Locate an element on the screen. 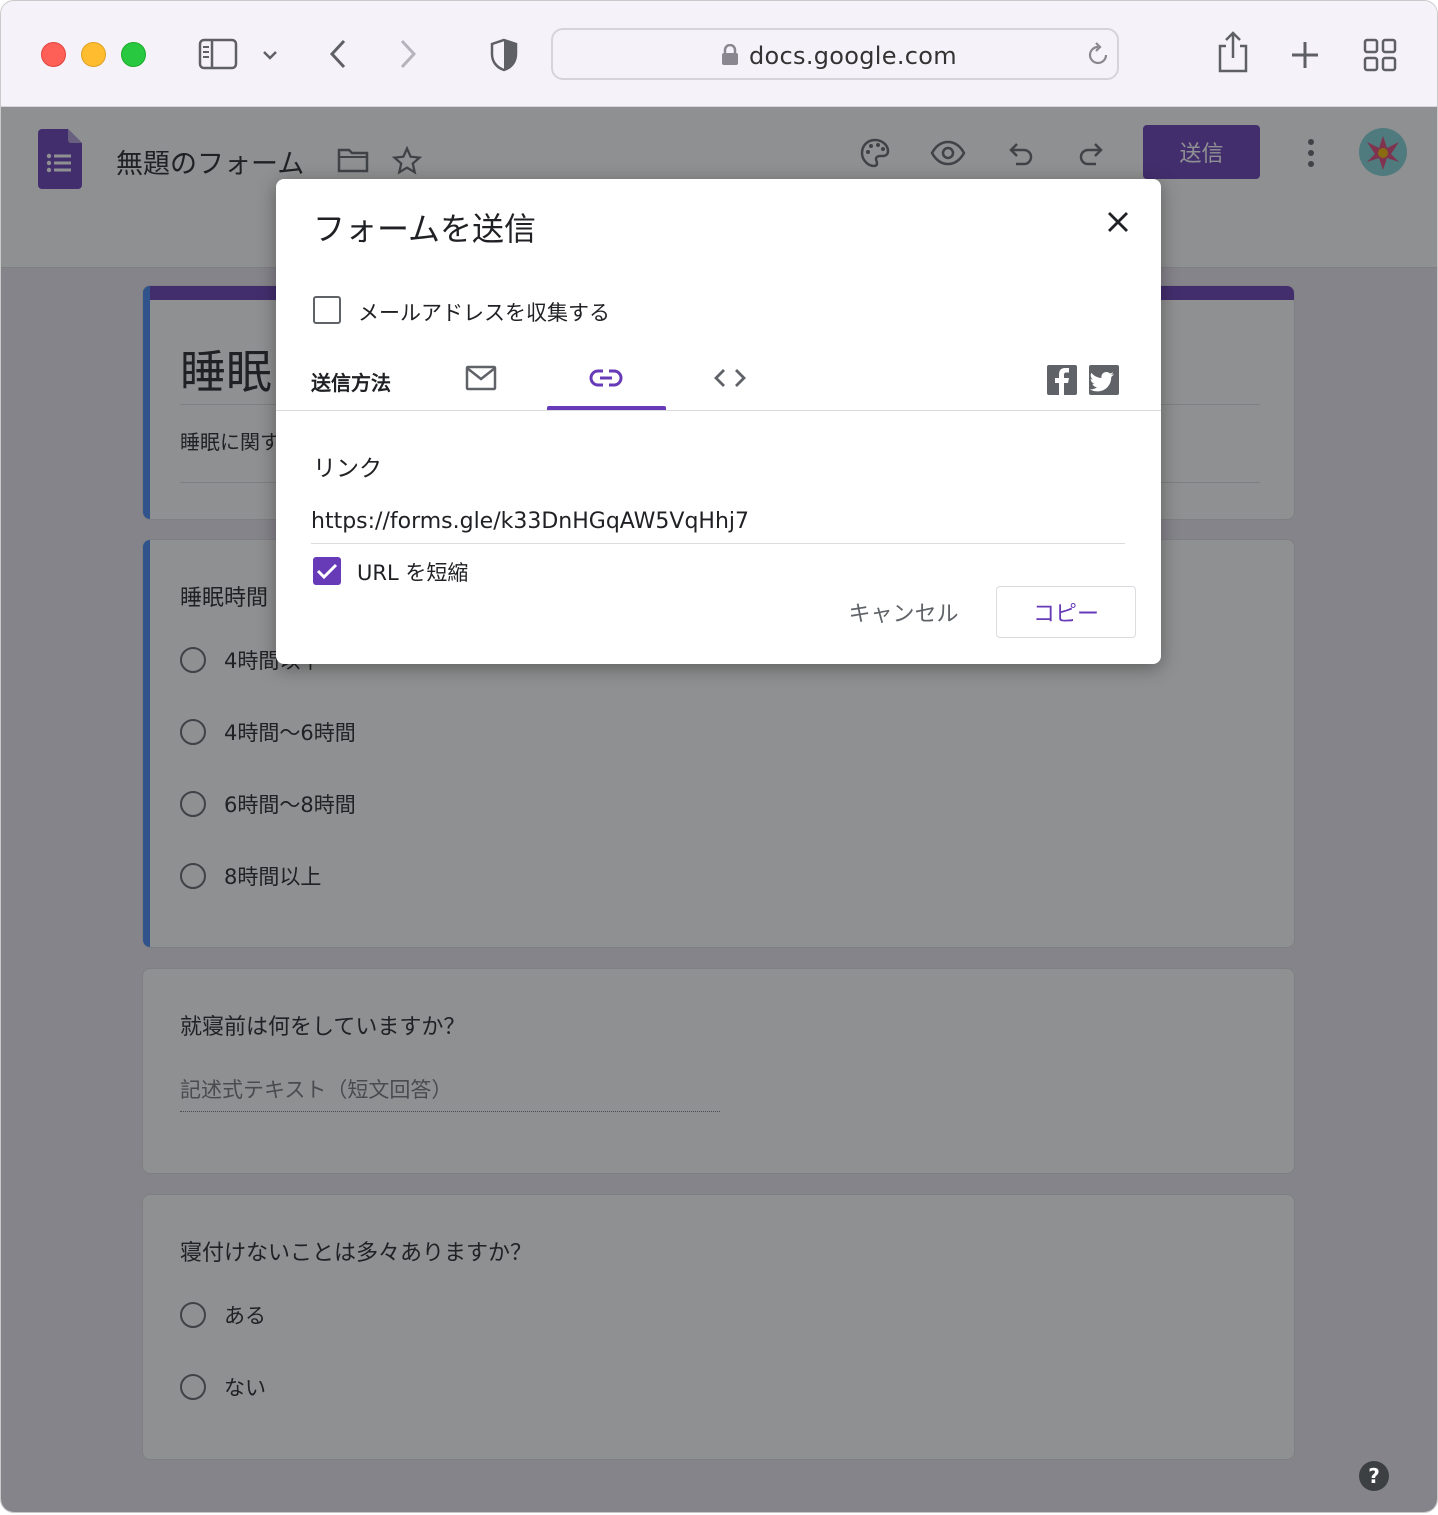 The image size is (1438, 1515). shorten-url-label: URL を短縮 is located at coordinates (413, 573).